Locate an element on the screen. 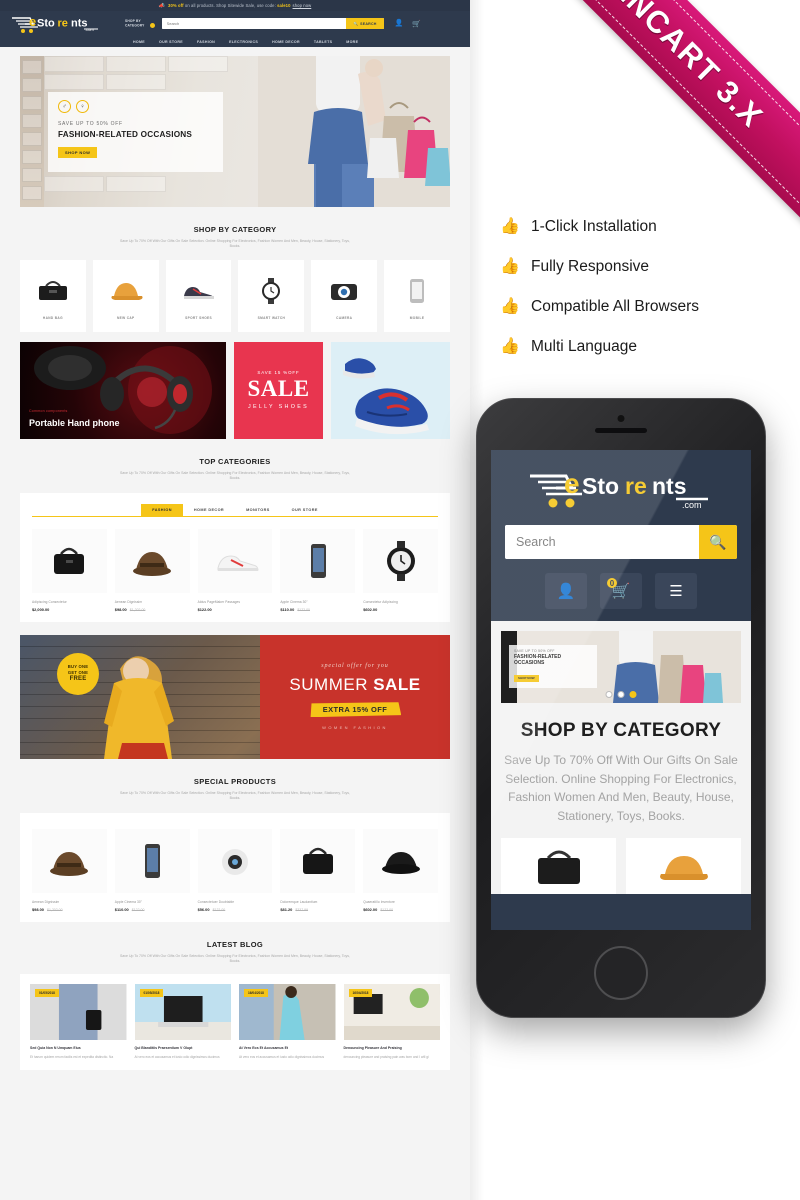  hamburger-icon: ☰ is located at coordinates (676, 591).